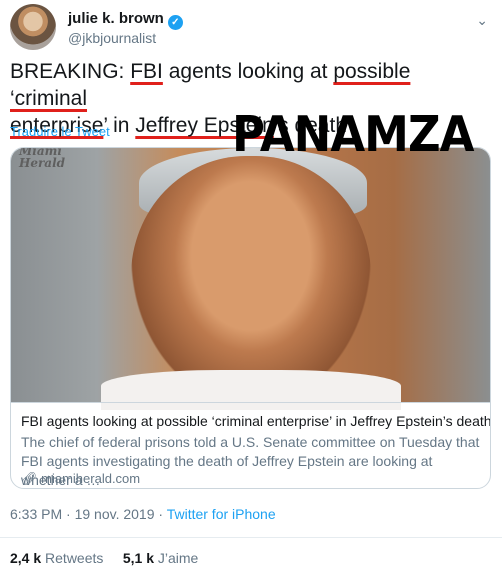  Describe the element at coordinates (221, 514) in the screenshot. I see `source-app-link: Twitter for iPhone` at that location.